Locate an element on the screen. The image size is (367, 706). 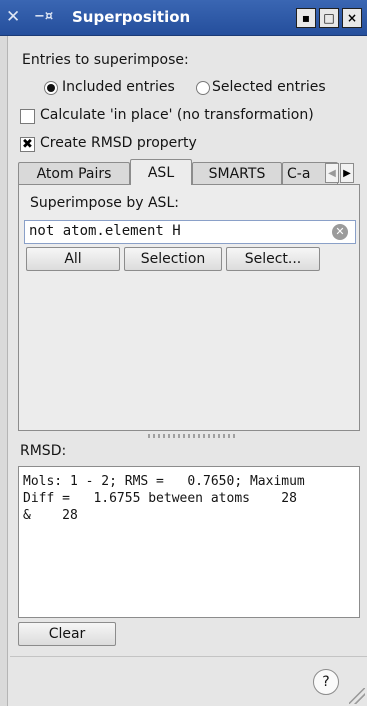
rmsd-label: RMSD: is located at coordinates (43, 451).